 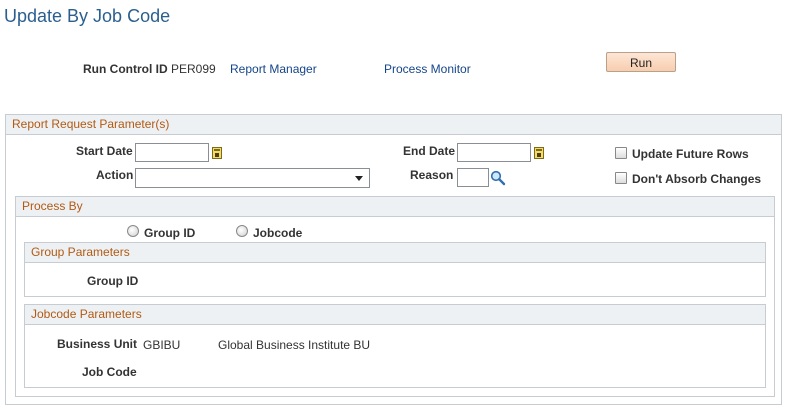 I want to click on start-date-label: Start Date, so click(x=104, y=151).